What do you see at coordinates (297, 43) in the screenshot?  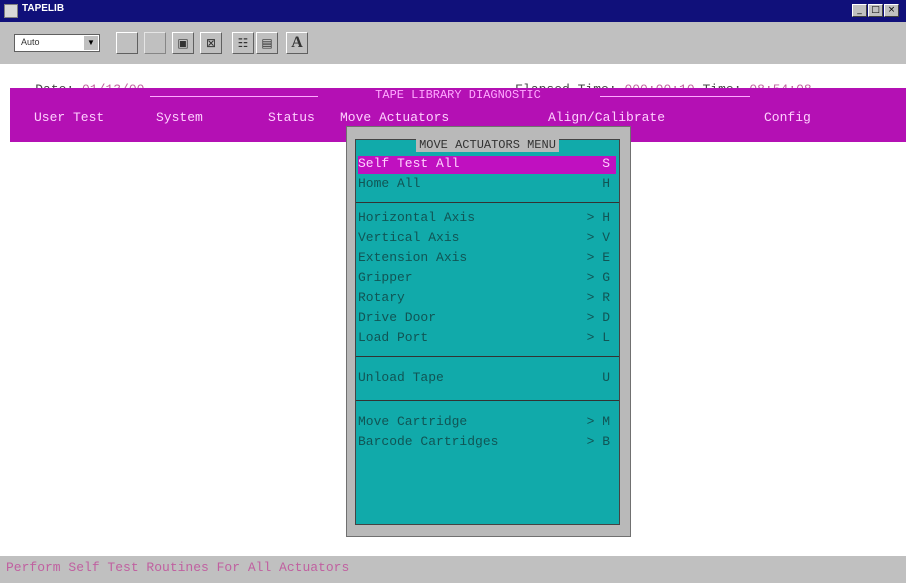 I see `font-button: A` at bounding box center [297, 43].